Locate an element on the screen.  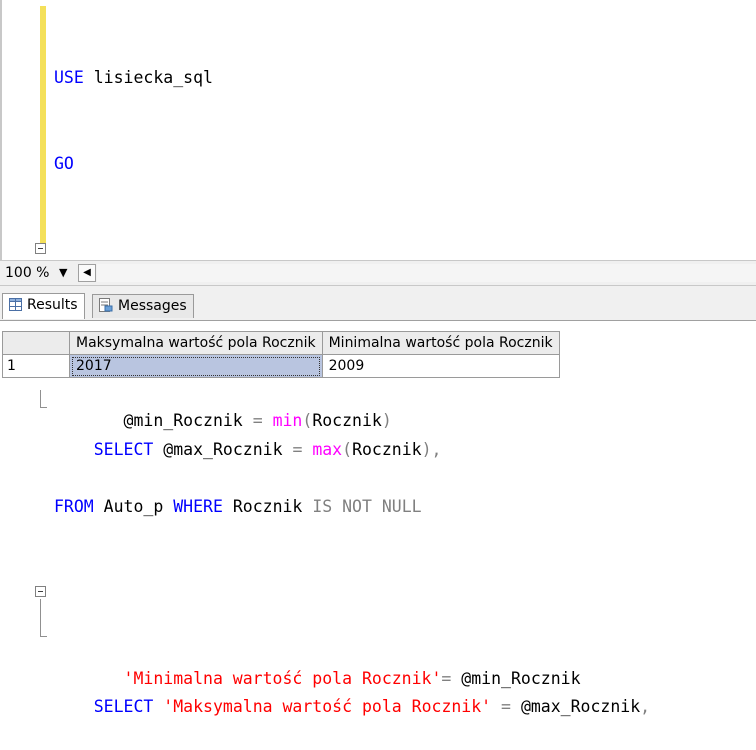
fold-guide-2-end is located at coordinates (43, 636).